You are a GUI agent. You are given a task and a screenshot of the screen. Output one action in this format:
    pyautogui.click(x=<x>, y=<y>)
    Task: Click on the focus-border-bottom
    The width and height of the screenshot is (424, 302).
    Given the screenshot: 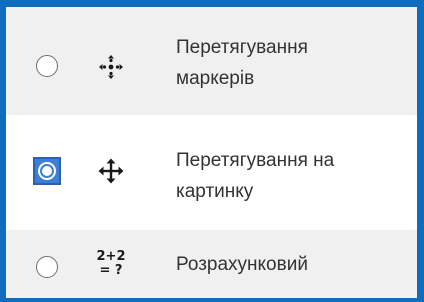 What is the action you would take?
    pyautogui.click(x=212, y=300)
    